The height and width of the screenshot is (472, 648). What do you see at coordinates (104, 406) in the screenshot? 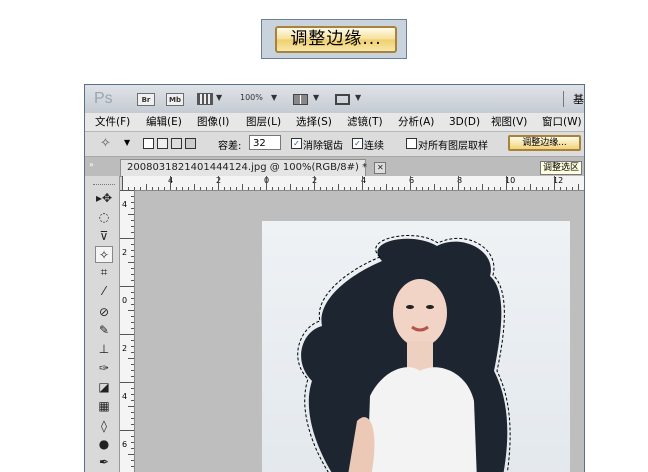
I see `gradient-tool-icon: ▦` at bounding box center [104, 406].